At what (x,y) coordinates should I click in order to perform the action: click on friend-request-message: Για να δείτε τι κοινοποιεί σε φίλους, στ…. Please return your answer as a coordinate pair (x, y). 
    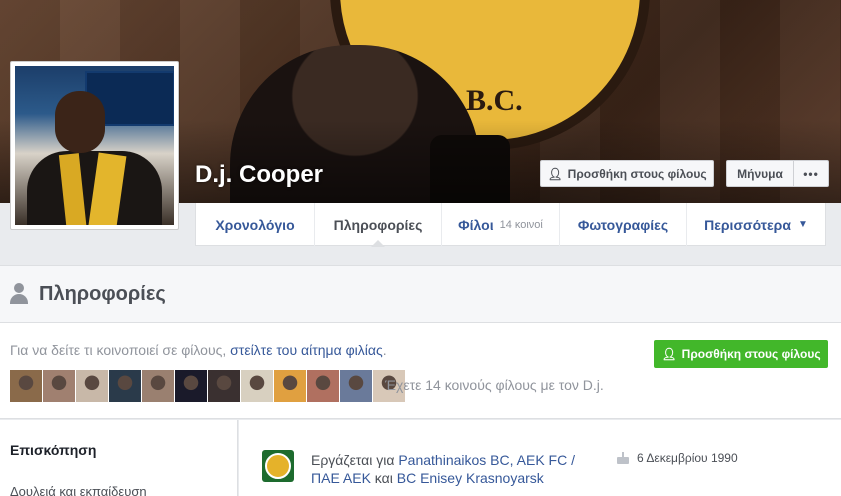
    Looking at the image, I should click on (198, 350).